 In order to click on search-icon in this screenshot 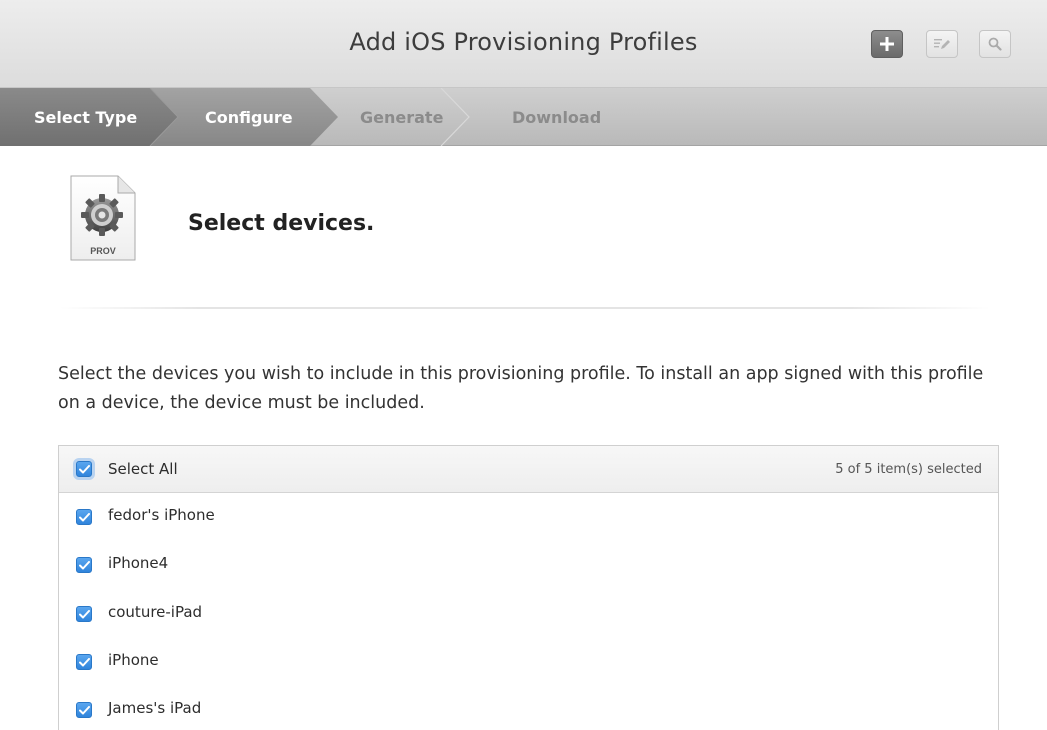, I will do `click(995, 44)`.